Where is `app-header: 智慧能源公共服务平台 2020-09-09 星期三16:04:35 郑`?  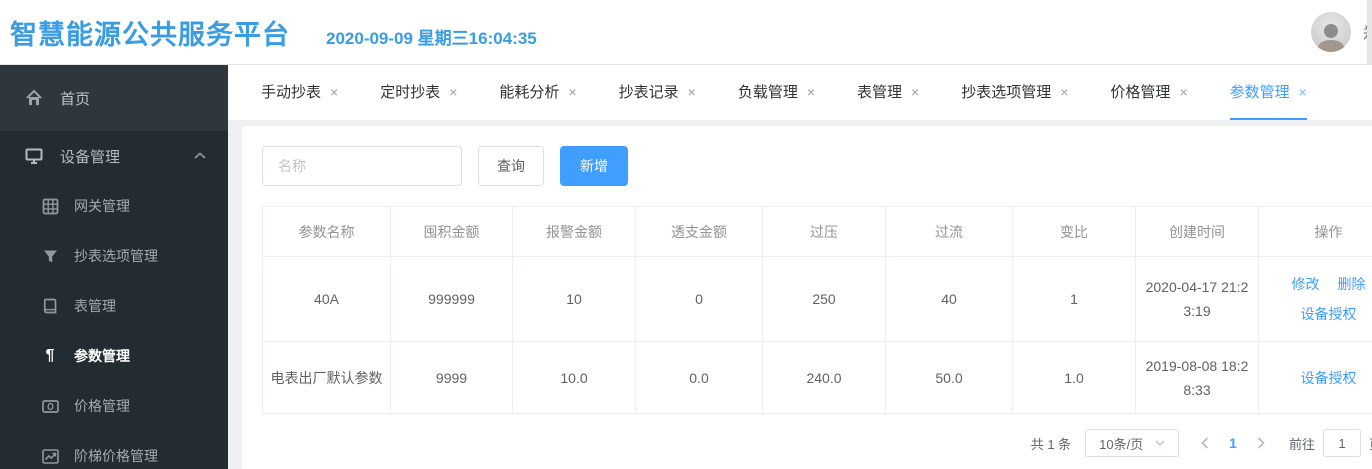 app-header: 智慧能源公共服务平台 2020-09-09 星期三16:04:35 郑 is located at coordinates (686, 32).